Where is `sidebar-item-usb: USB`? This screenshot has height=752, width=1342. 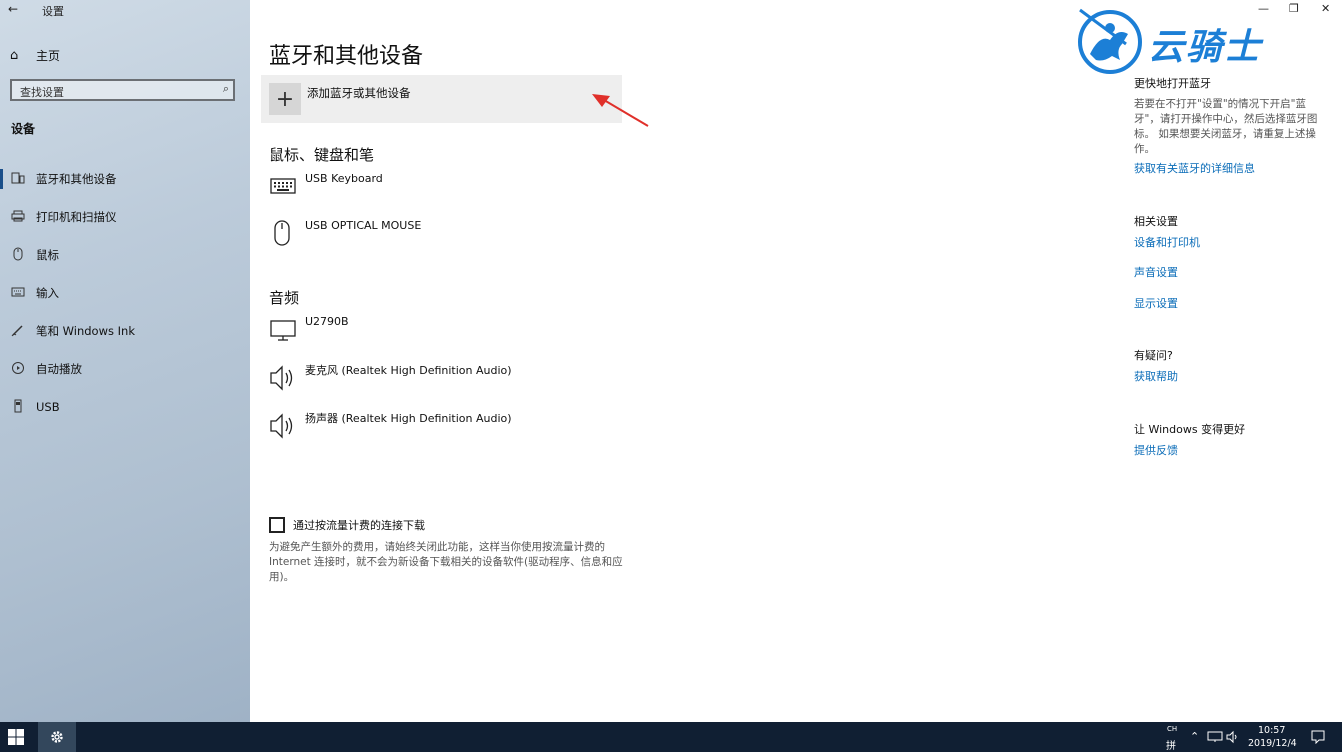
sidebar-item-usb: USB is located at coordinates (125, 407).